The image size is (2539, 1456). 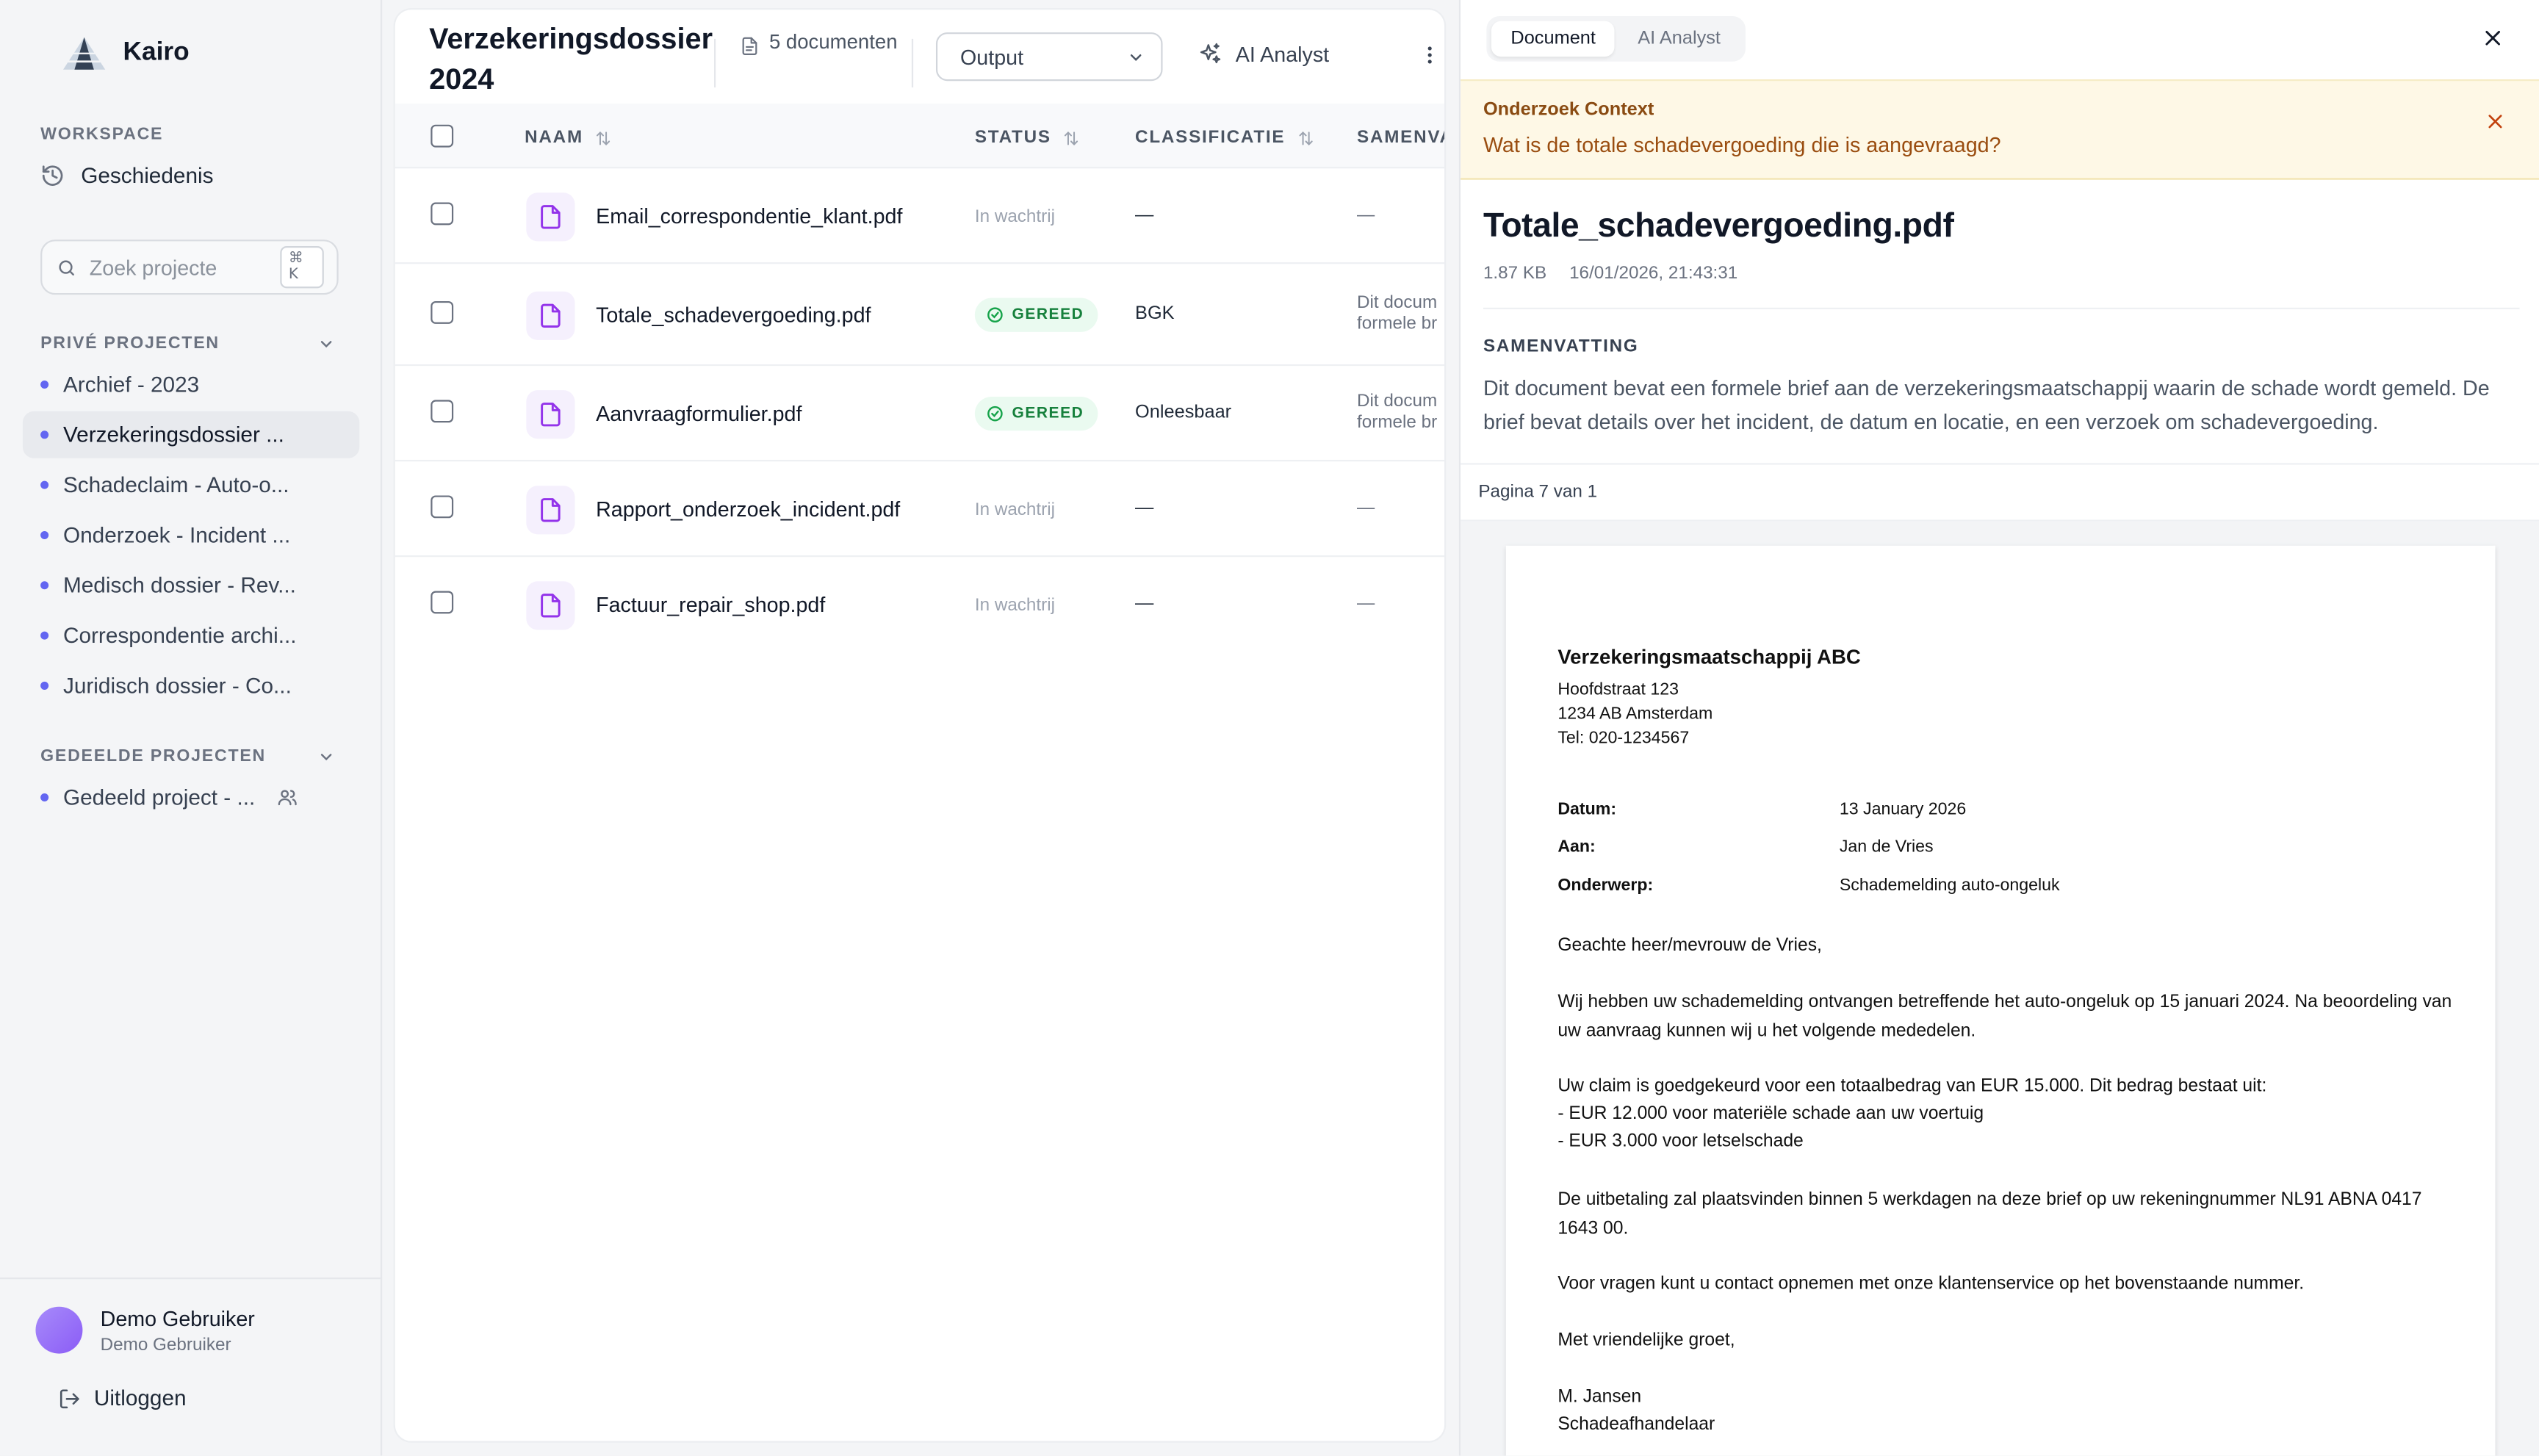 What do you see at coordinates (178, 267) in the screenshot?
I see `project-search-input` at bounding box center [178, 267].